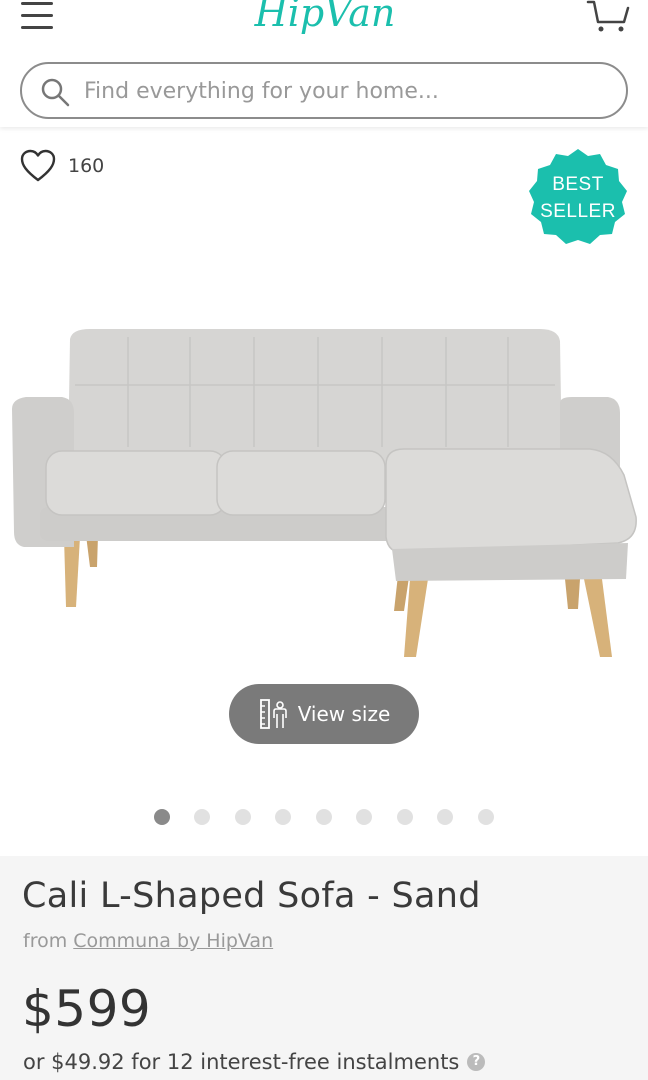 The image size is (648, 1080). I want to click on hipvan-logo: HipVan, so click(325, 24).